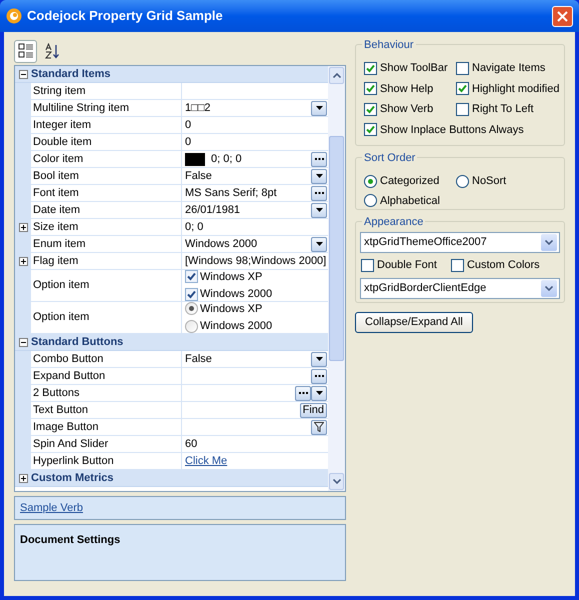 The image size is (579, 600). What do you see at coordinates (313, 410) in the screenshot?
I see `find-button: Find` at bounding box center [313, 410].